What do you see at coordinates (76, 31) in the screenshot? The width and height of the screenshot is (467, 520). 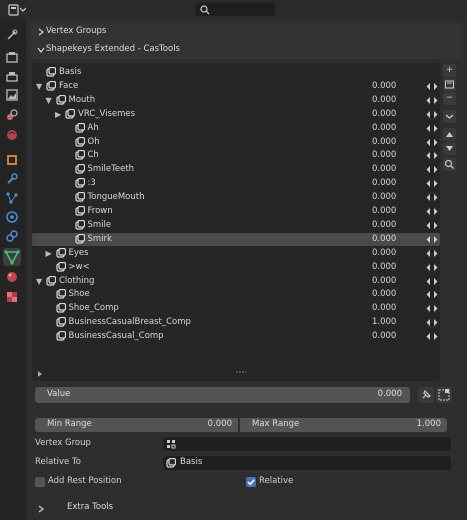 I see `panel-title: Vertex Groups` at bounding box center [76, 31].